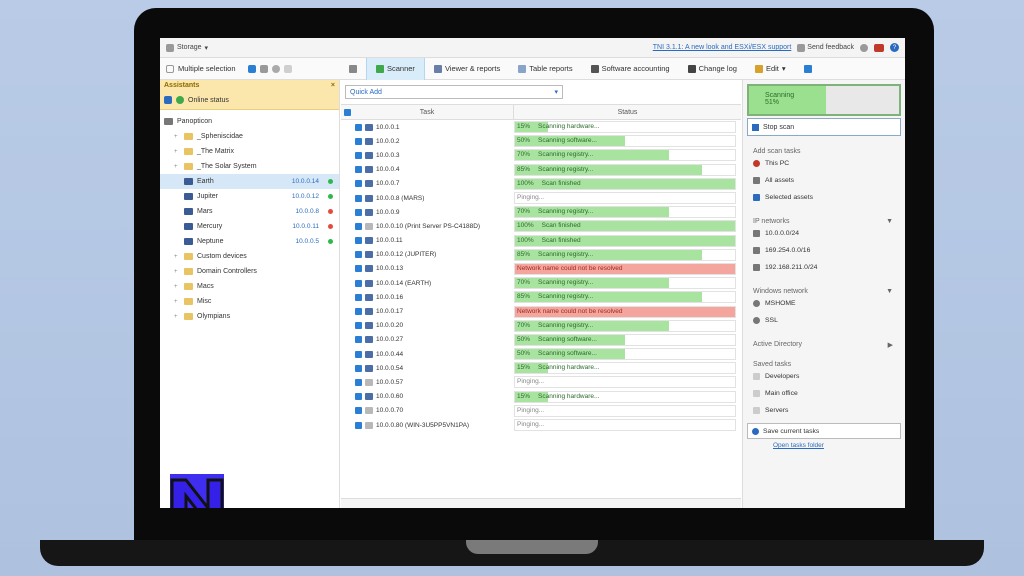 The image size is (1024, 576). What do you see at coordinates (207, 68) in the screenshot?
I see `multiple-selection-label: Multiple selection` at bounding box center [207, 68].